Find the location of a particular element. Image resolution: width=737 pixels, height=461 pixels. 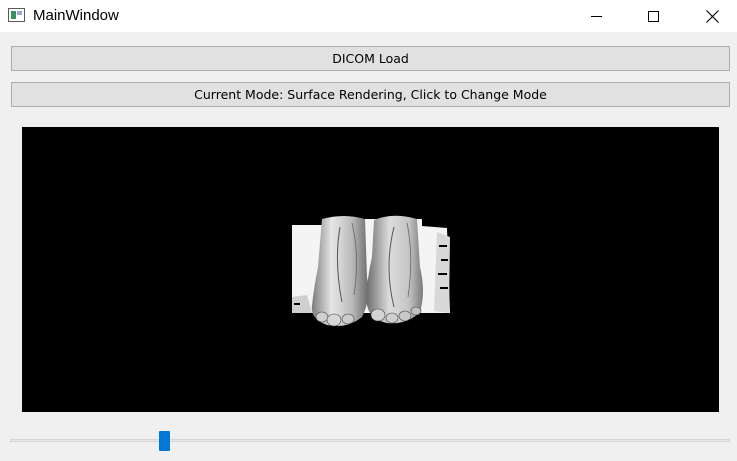

minimize-icon is located at coordinates (596, 16).